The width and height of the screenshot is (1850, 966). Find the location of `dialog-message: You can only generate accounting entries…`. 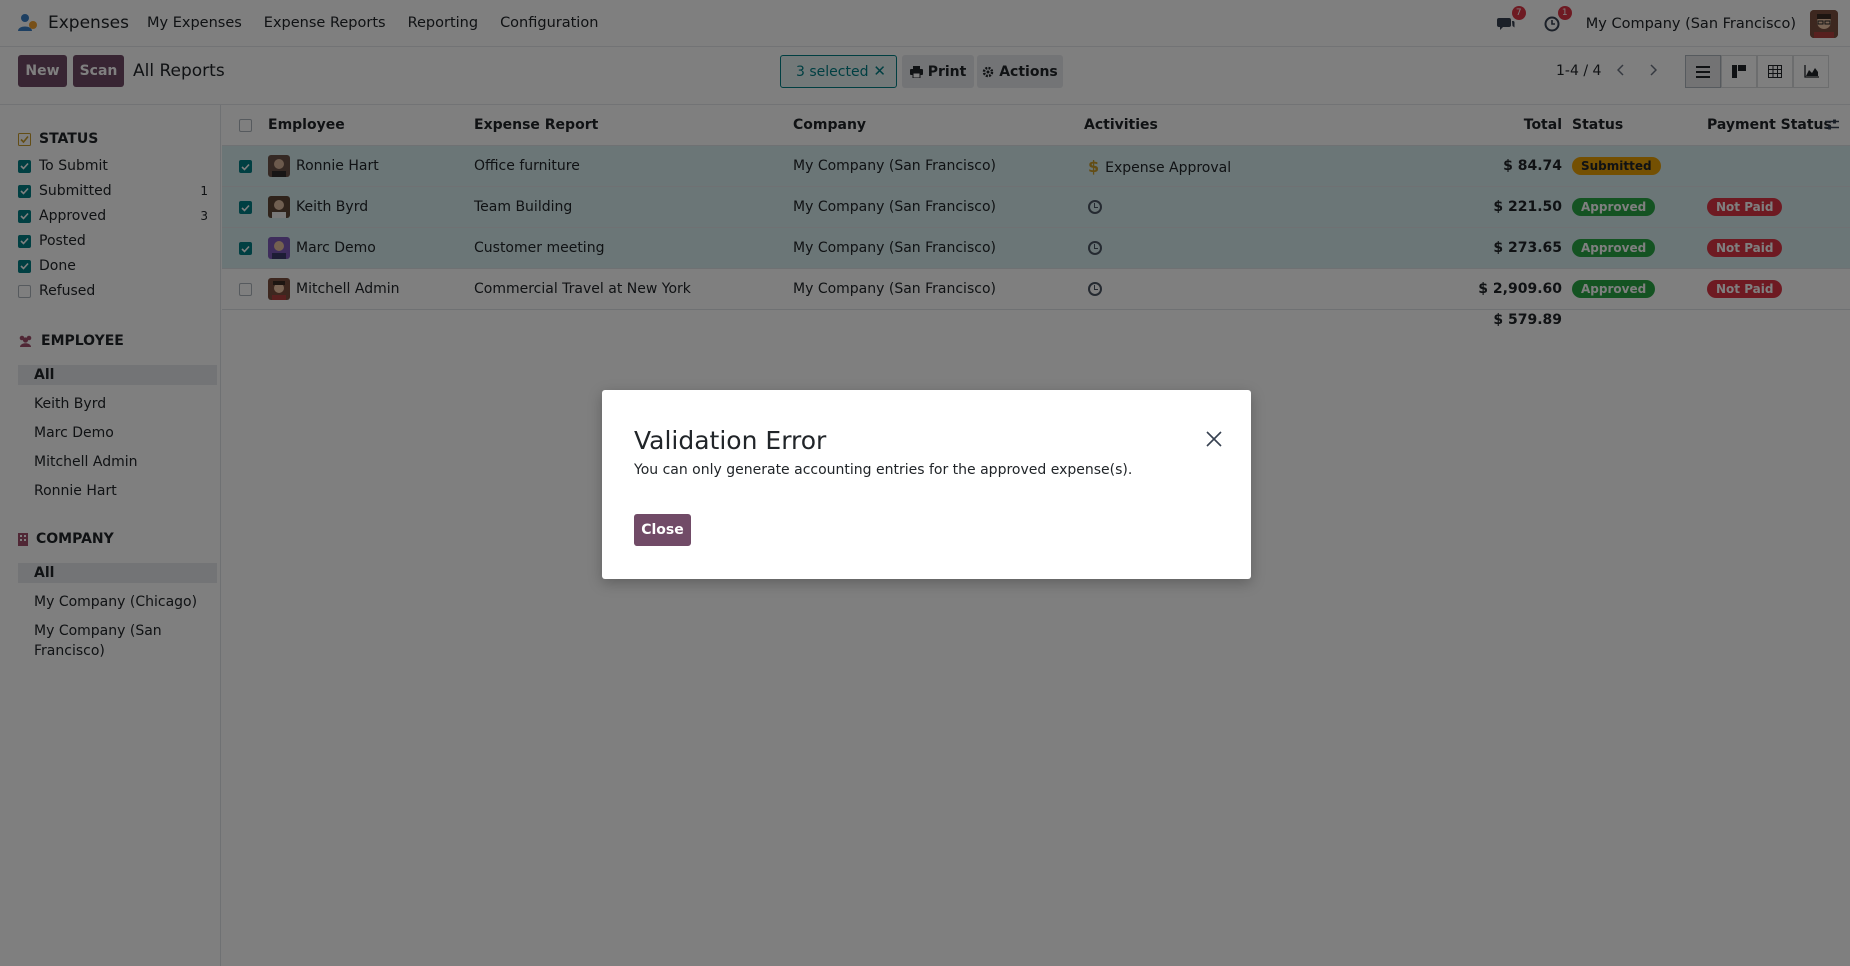

dialog-message: You can only generate accounting entries… is located at coordinates (883, 470).